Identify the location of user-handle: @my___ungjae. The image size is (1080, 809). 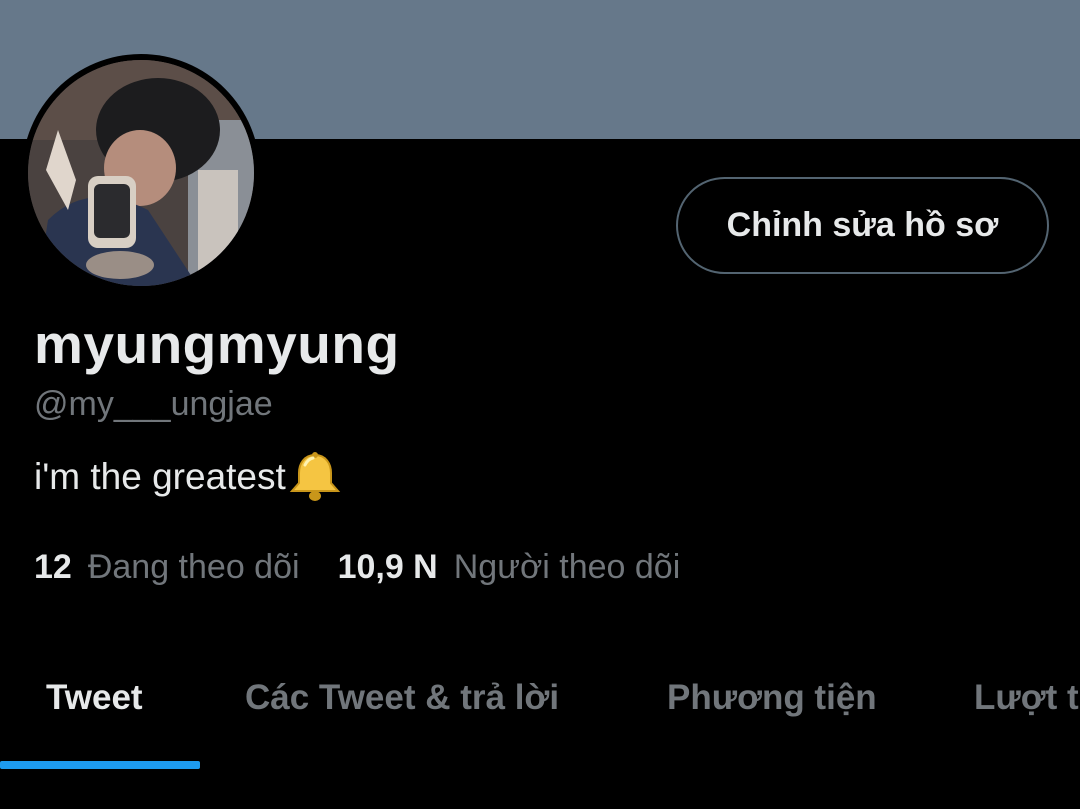
(153, 404).